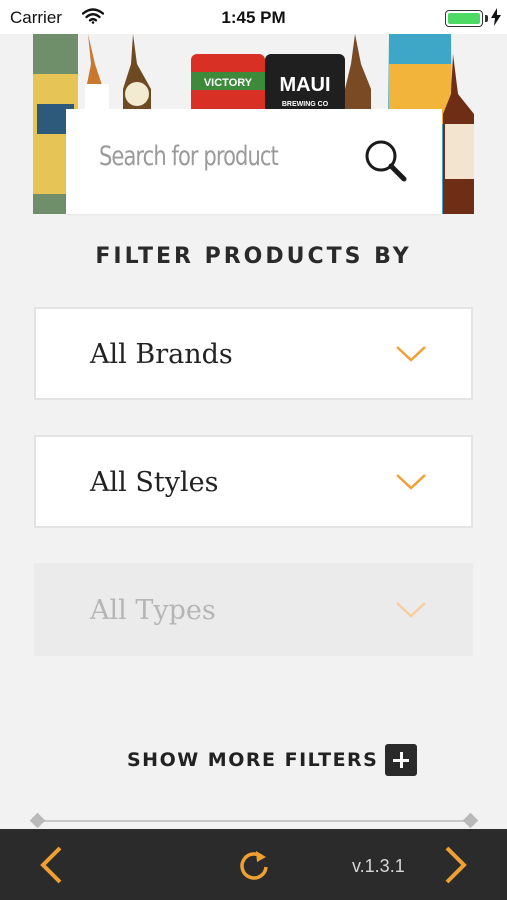  I want to click on show-more-filters-label: SHOW MORE FILTERS, so click(253, 760).